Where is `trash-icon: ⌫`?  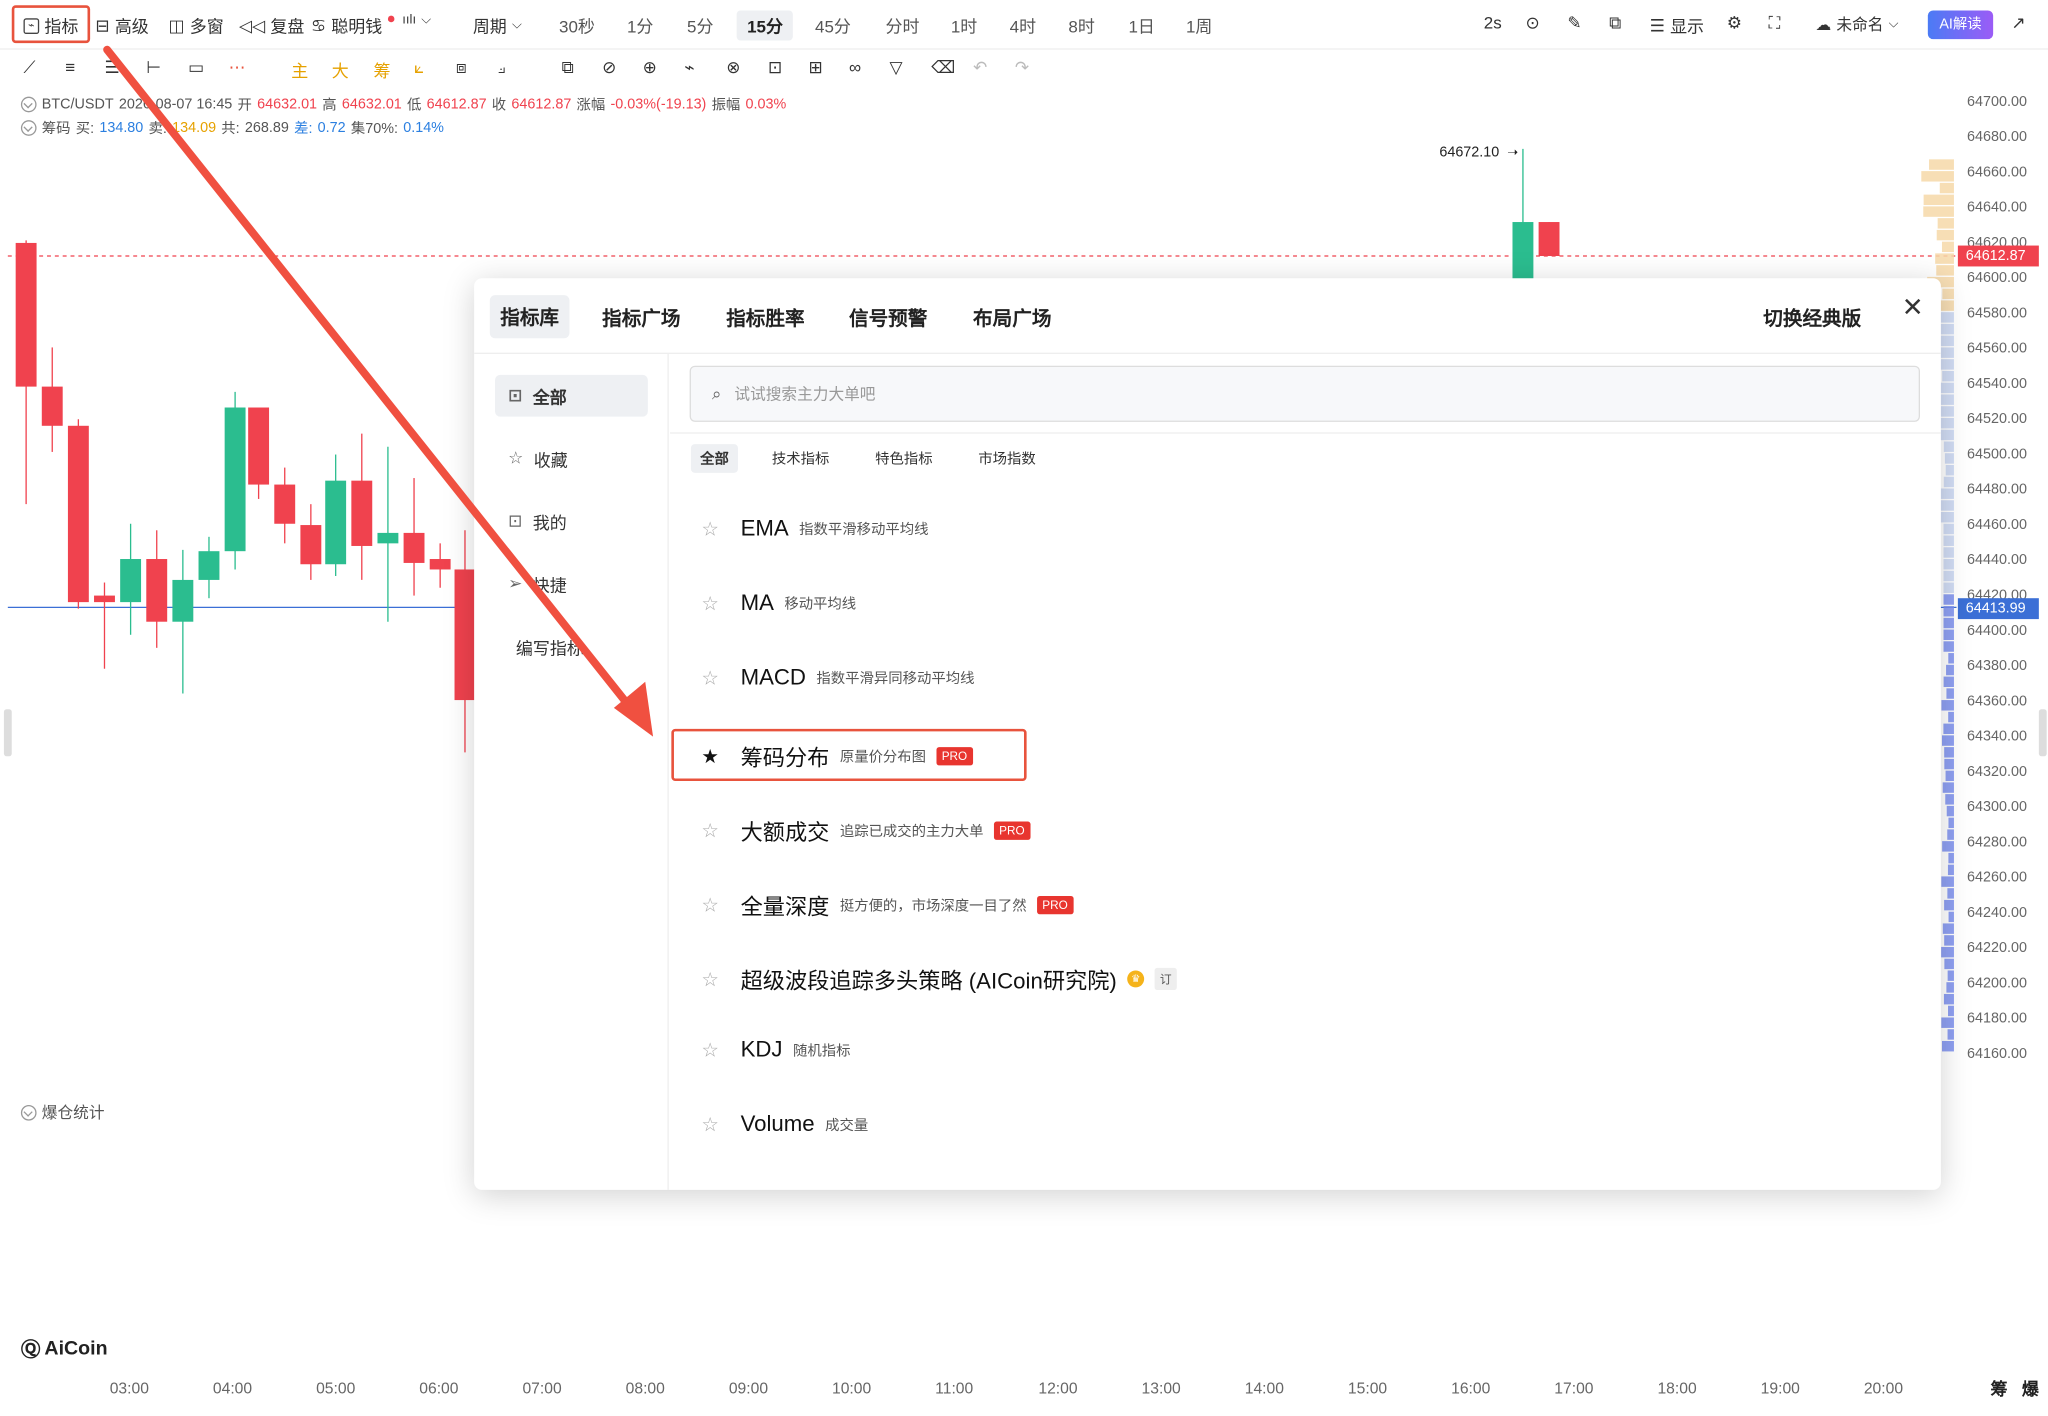 trash-icon: ⌫ is located at coordinates (943, 67).